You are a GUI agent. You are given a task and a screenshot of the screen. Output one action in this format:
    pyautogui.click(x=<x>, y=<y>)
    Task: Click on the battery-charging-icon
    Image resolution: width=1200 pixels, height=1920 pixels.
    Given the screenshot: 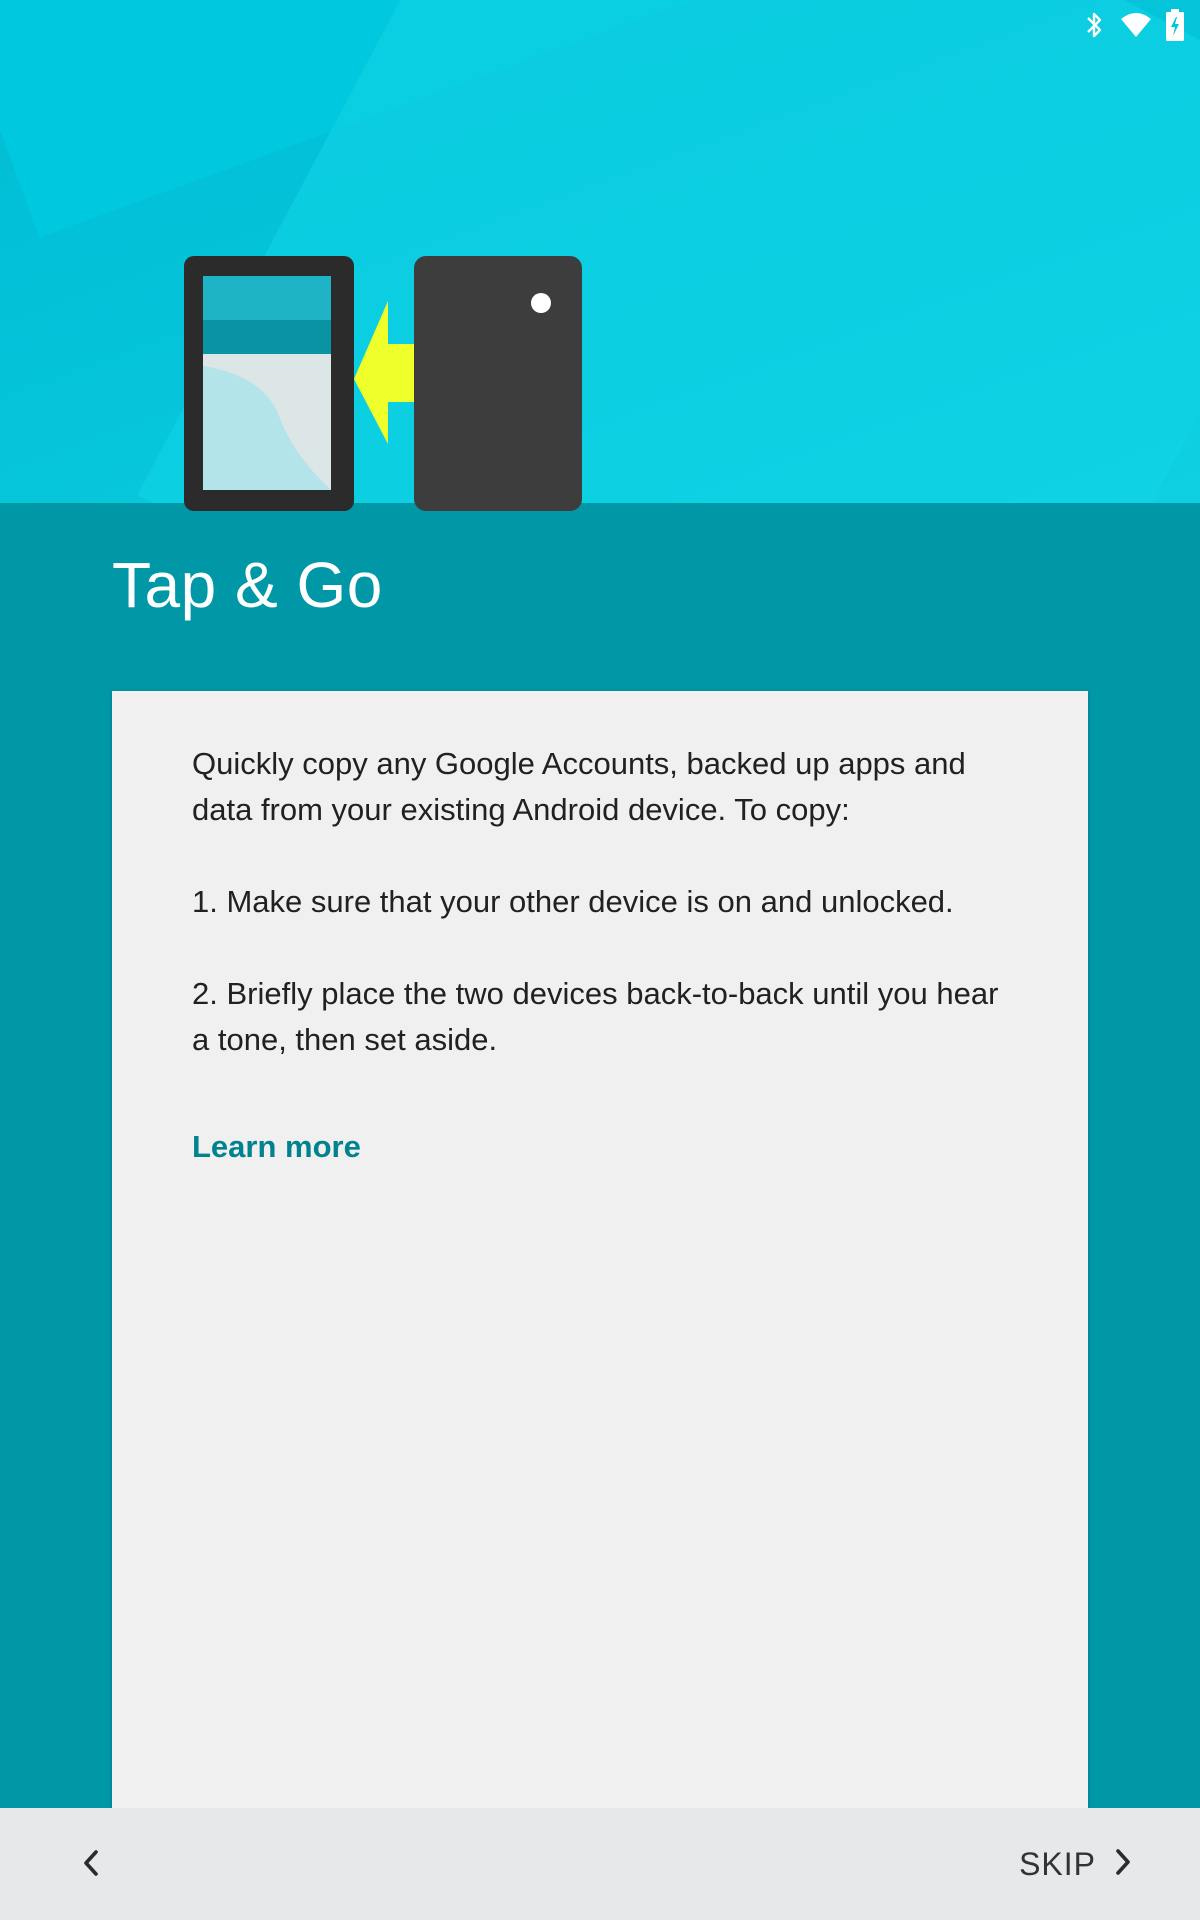 What is the action you would take?
    pyautogui.click(x=1175, y=25)
    